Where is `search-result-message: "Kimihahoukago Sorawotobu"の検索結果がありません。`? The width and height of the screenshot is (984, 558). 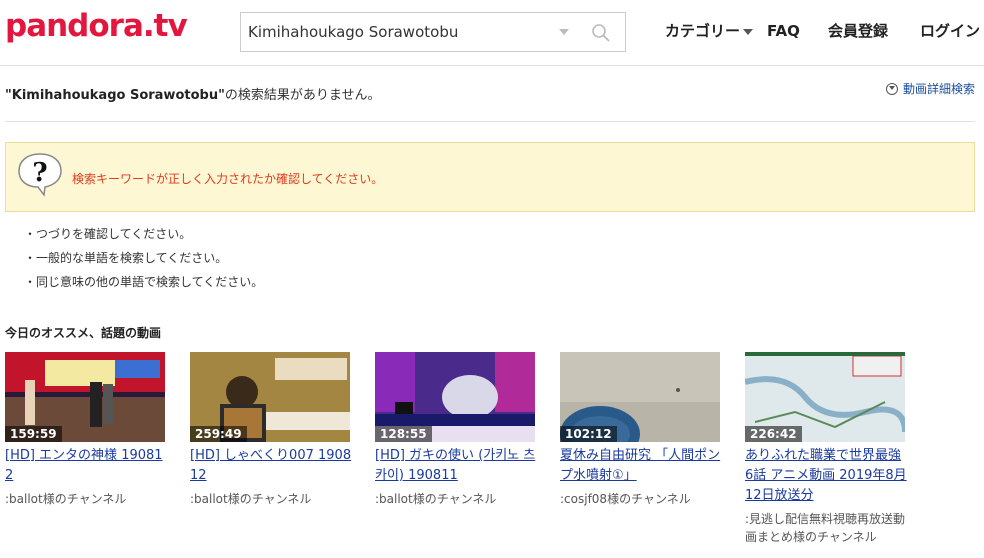 search-result-message: "Kimihahoukago Sorawotobu"の検索結果がありません。 is located at coordinates (193, 95).